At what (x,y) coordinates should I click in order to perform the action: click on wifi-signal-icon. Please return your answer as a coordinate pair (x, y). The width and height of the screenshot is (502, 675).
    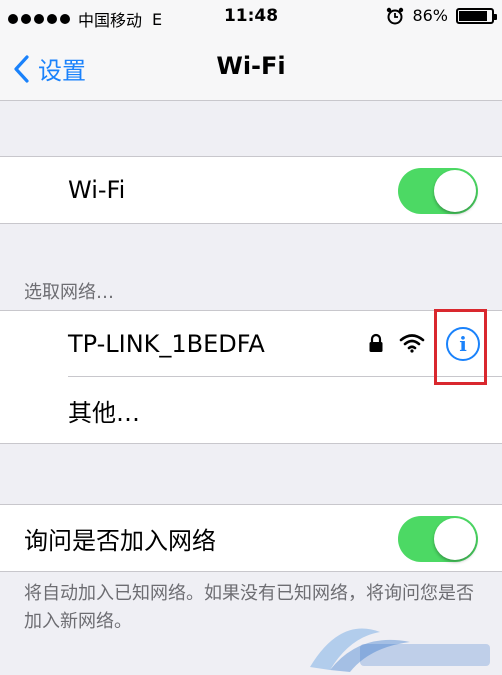
    Looking at the image, I should click on (412, 343).